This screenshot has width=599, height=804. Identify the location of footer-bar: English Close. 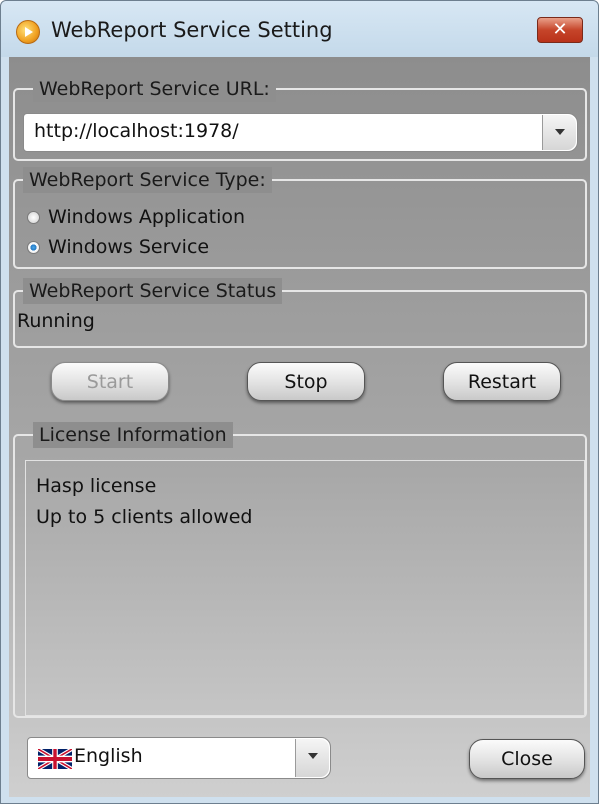
(299, 757).